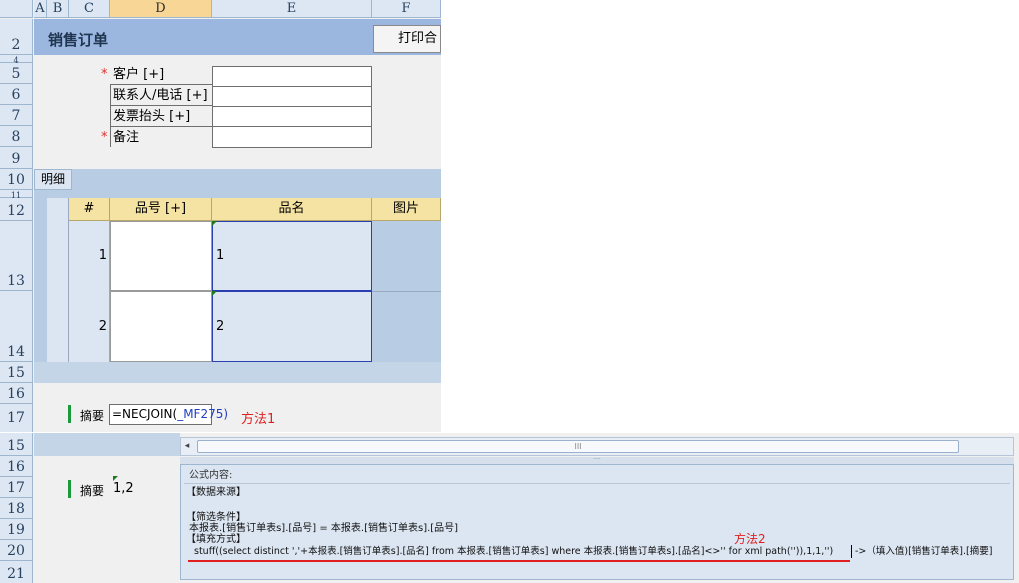 The image size is (1019, 583). What do you see at coordinates (102, 326) in the screenshot?
I see `grid-row-num: 2` at bounding box center [102, 326].